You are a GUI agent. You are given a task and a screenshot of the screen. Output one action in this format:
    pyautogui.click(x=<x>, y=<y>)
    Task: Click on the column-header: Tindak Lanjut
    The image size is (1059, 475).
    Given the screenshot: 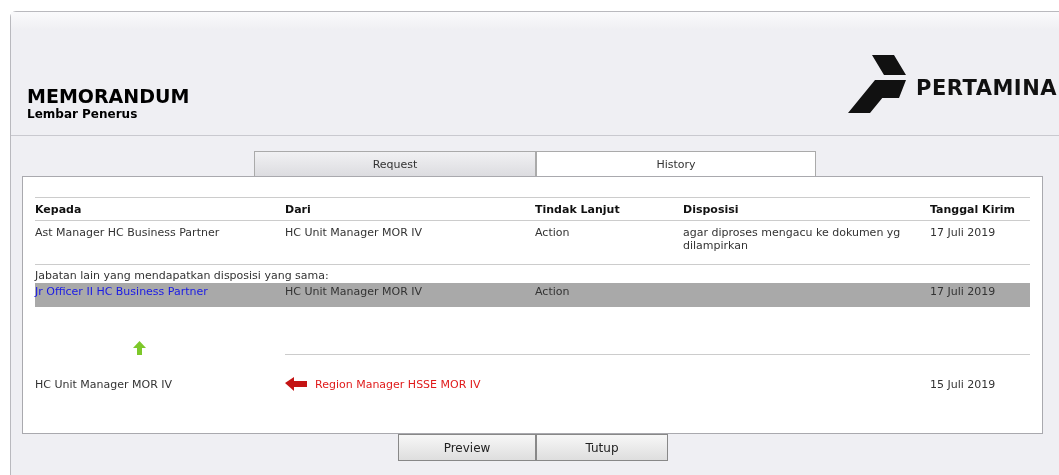 What is the action you would take?
    pyautogui.click(x=578, y=209)
    